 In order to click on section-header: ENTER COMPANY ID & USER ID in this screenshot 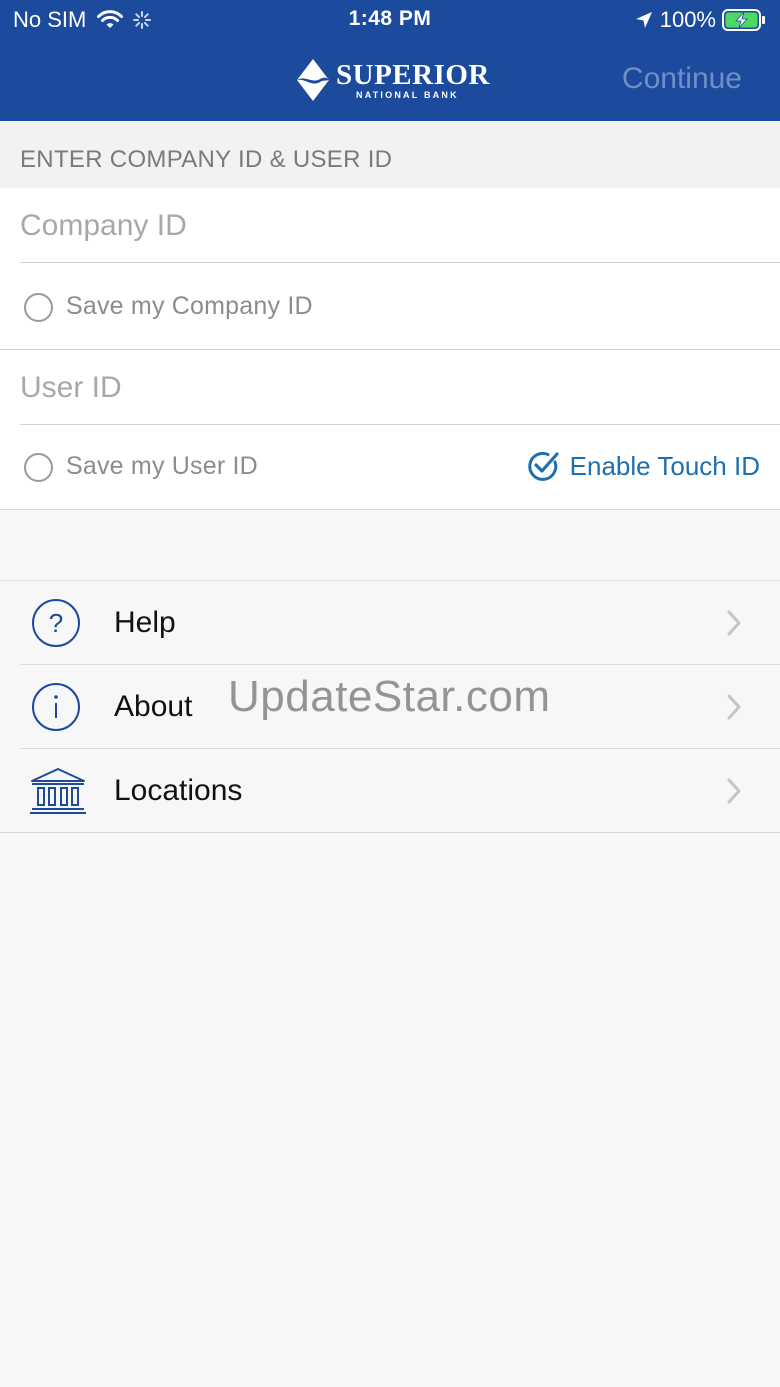, I will do `click(390, 154)`.